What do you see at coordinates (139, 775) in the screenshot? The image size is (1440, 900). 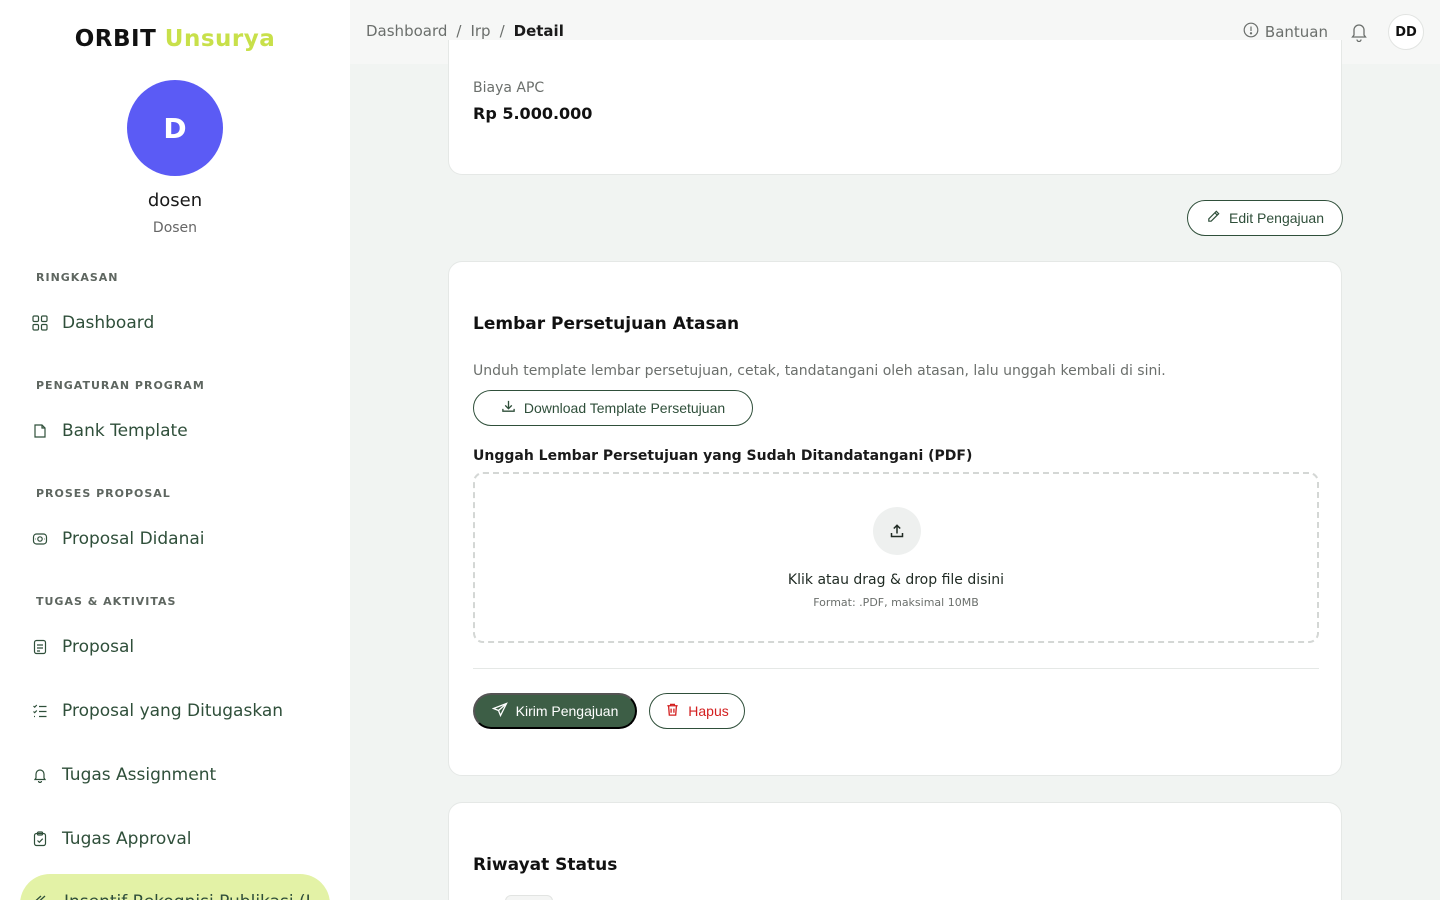 I see `sidebar-item-label: Tugas Assignment` at bounding box center [139, 775].